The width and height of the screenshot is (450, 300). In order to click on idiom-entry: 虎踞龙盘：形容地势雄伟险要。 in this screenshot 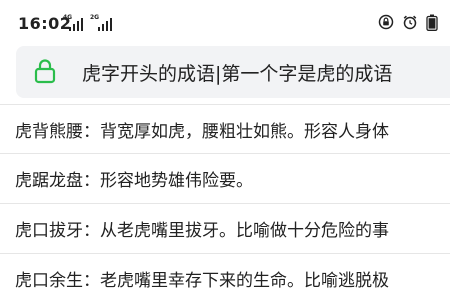, I will do `click(134, 178)`.